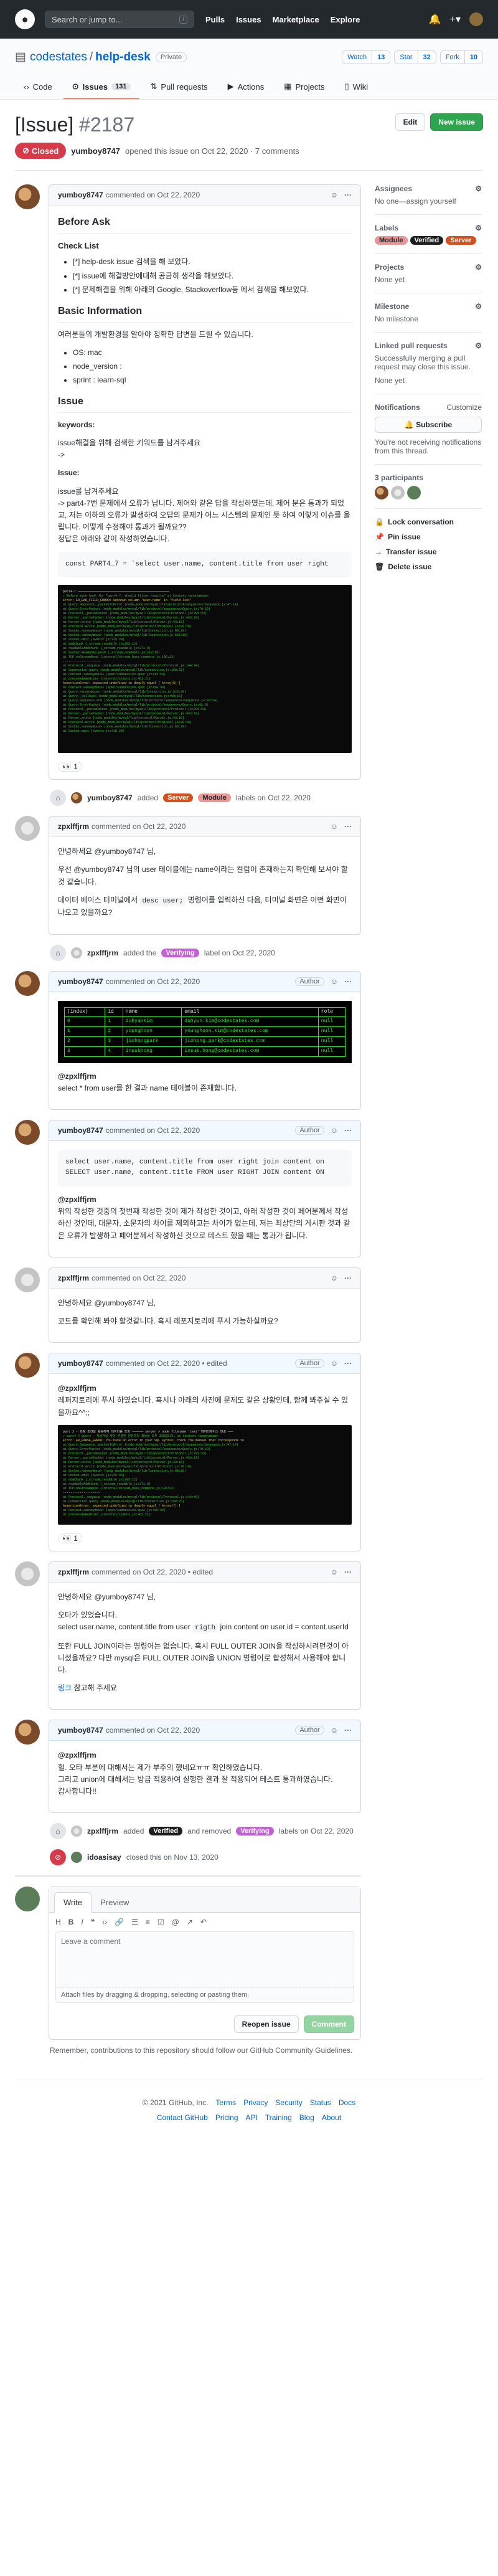  Describe the element at coordinates (73, 1903) in the screenshot. I see `tab-write: Write` at that location.